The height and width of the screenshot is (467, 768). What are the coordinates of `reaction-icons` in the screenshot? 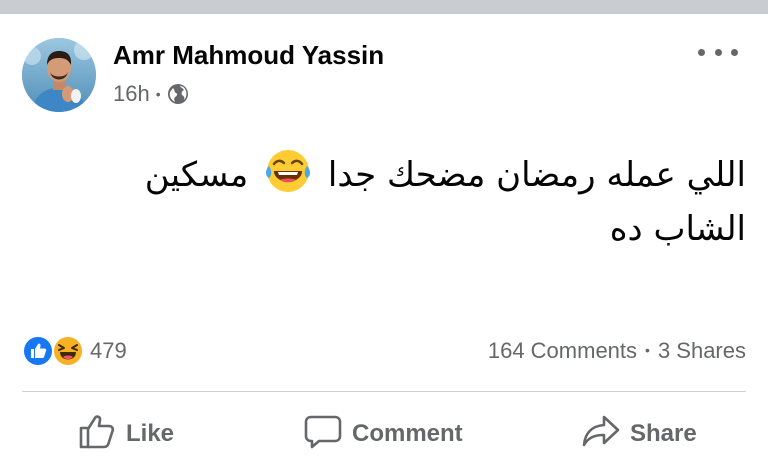 It's located at (54, 351).